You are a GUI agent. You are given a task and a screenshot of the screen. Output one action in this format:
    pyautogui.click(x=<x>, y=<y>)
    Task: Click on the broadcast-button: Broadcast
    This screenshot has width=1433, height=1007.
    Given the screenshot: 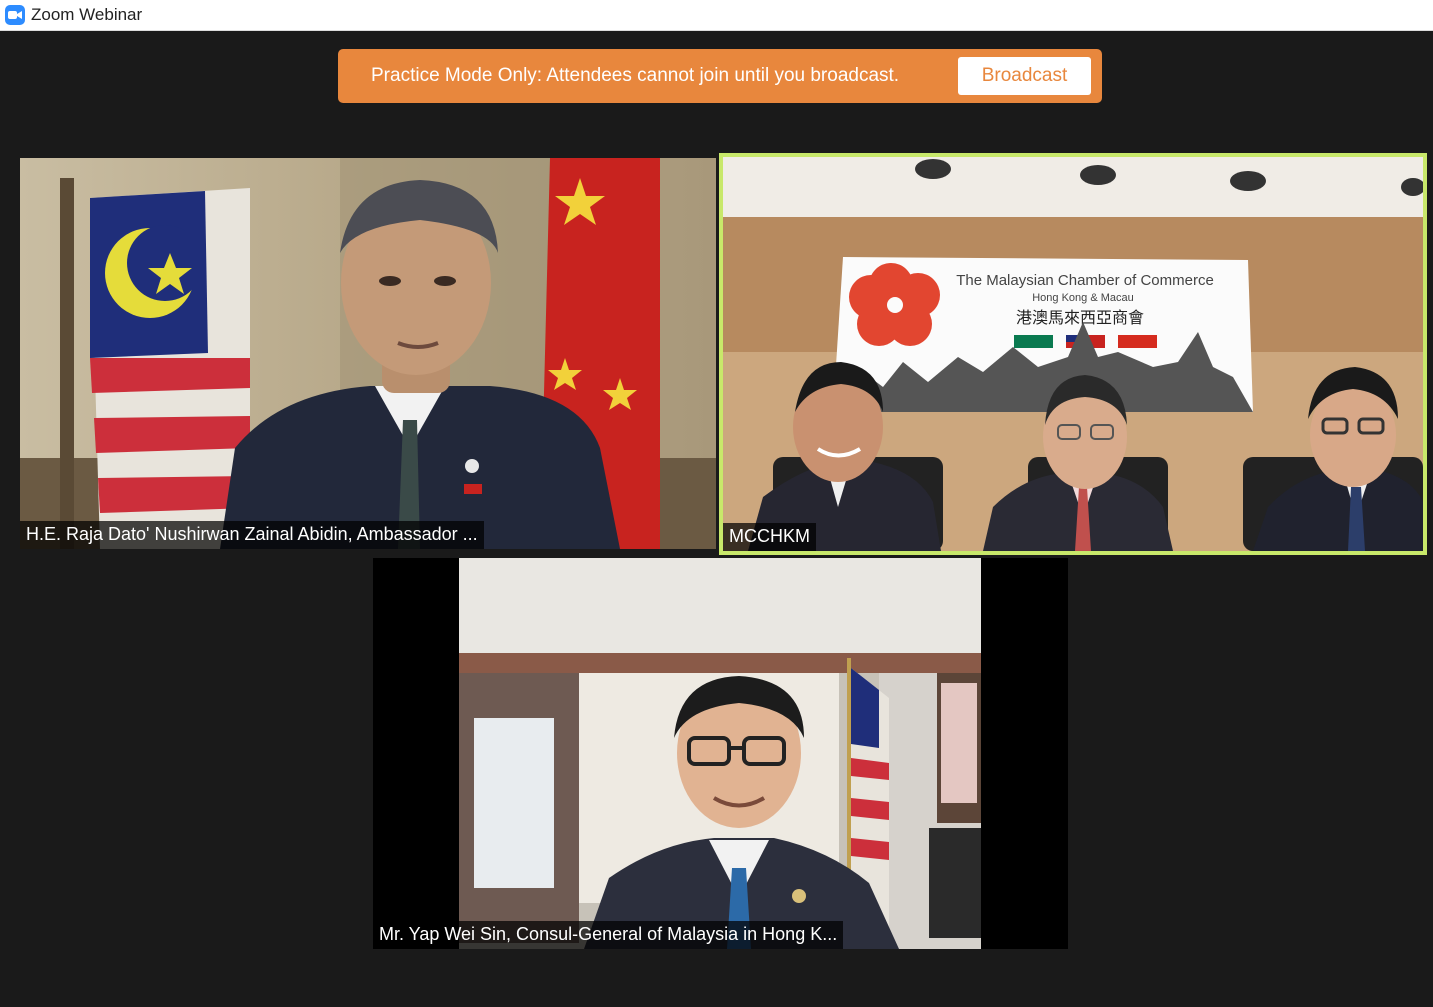 What is the action you would take?
    pyautogui.click(x=1024, y=76)
    